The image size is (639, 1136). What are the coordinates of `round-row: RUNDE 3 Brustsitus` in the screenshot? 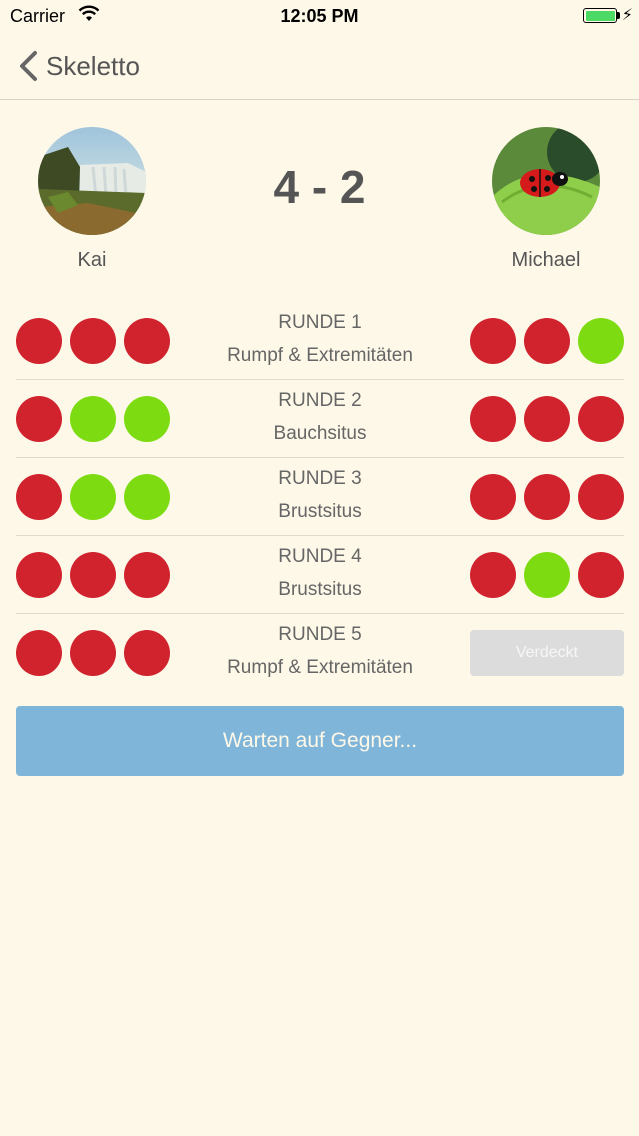 It's located at (320, 497).